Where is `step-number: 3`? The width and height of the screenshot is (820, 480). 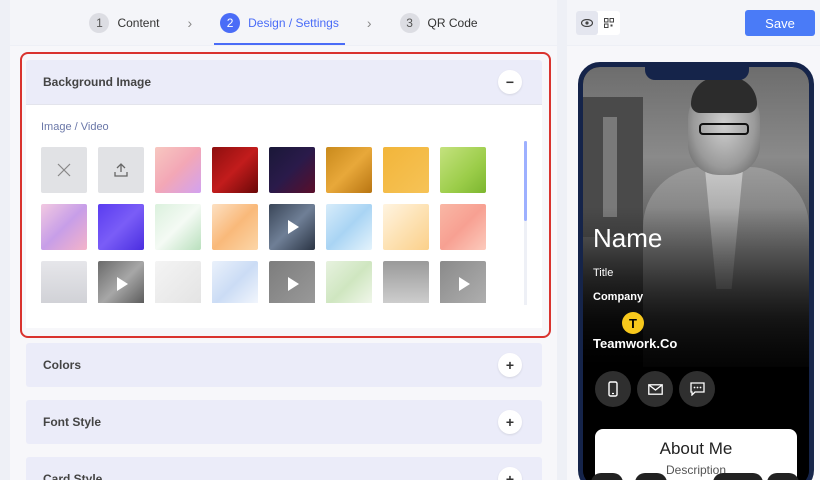
step-number: 3 is located at coordinates (409, 22).